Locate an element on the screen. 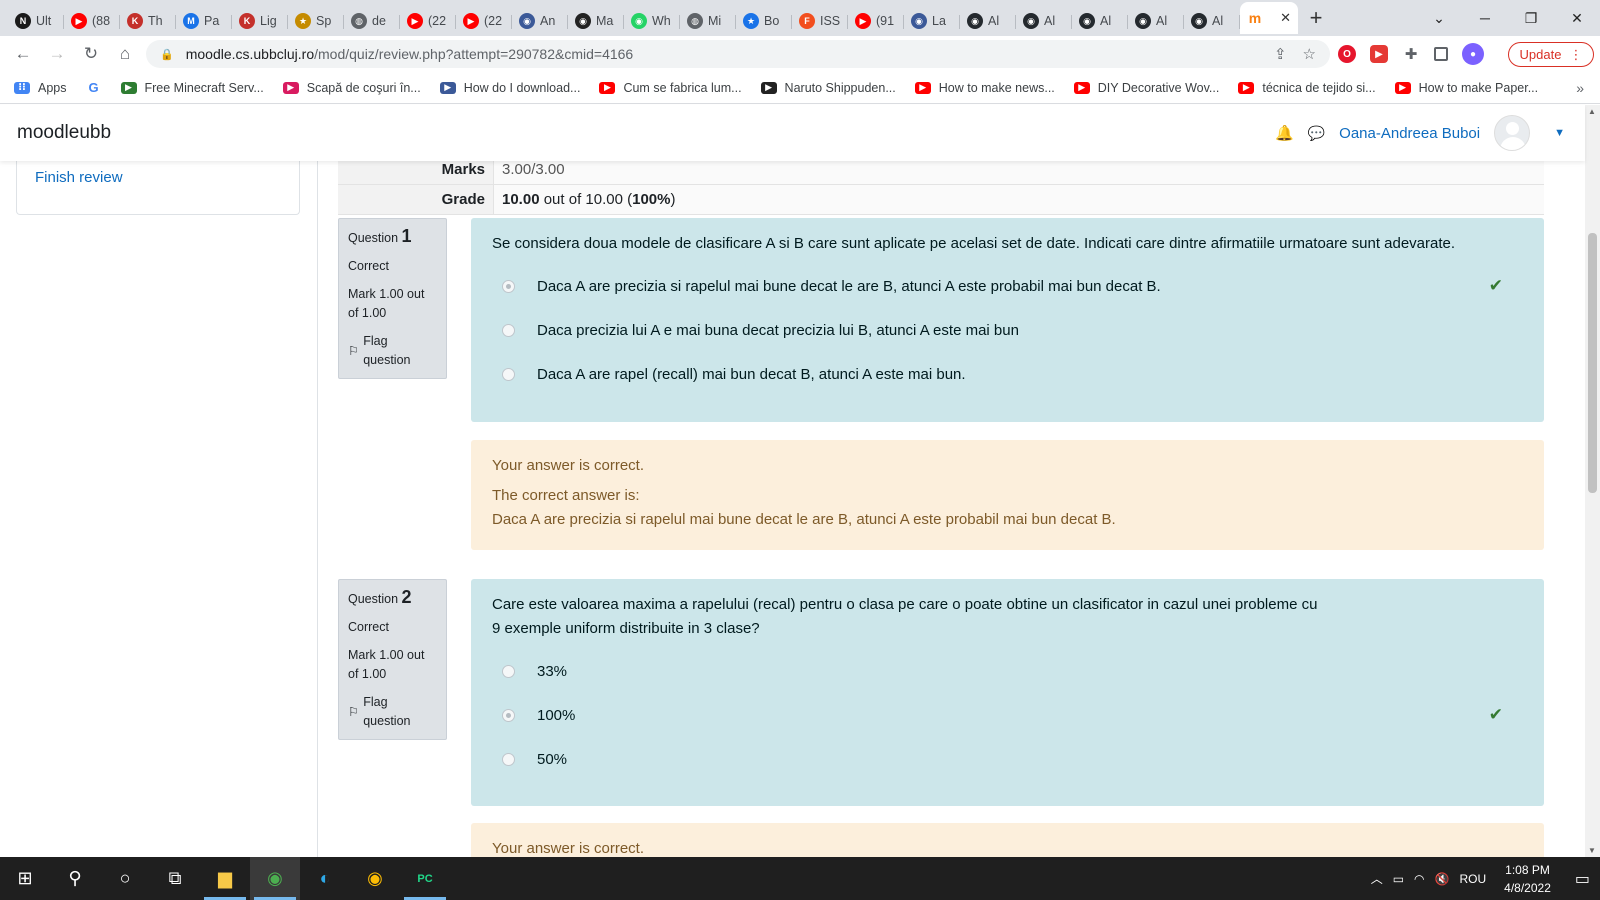  question-2-option-c: 50% is located at coordinates (1007, 759).